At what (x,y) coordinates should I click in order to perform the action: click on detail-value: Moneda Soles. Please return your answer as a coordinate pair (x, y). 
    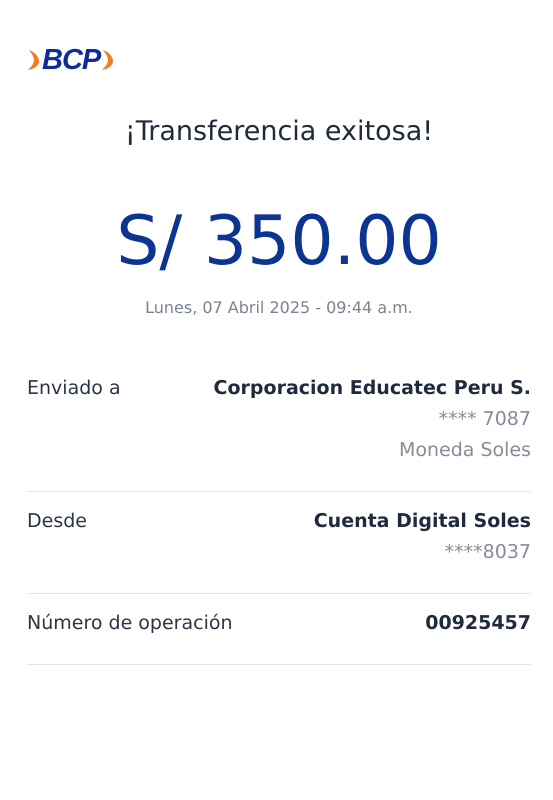
    Looking at the image, I should click on (464, 450).